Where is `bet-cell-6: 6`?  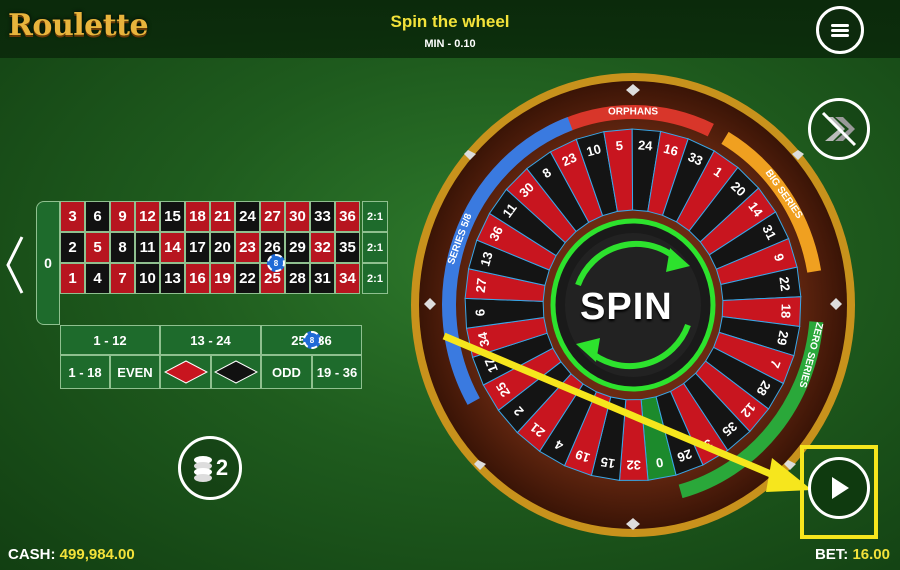
bet-cell-6: 6 is located at coordinates (97, 216).